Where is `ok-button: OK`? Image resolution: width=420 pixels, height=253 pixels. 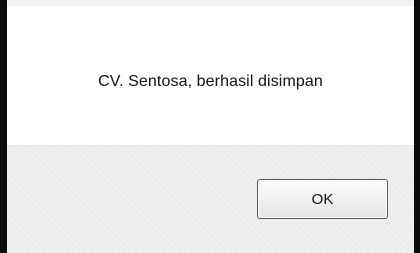 ok-button: OK is located at coordinates (322, 199).